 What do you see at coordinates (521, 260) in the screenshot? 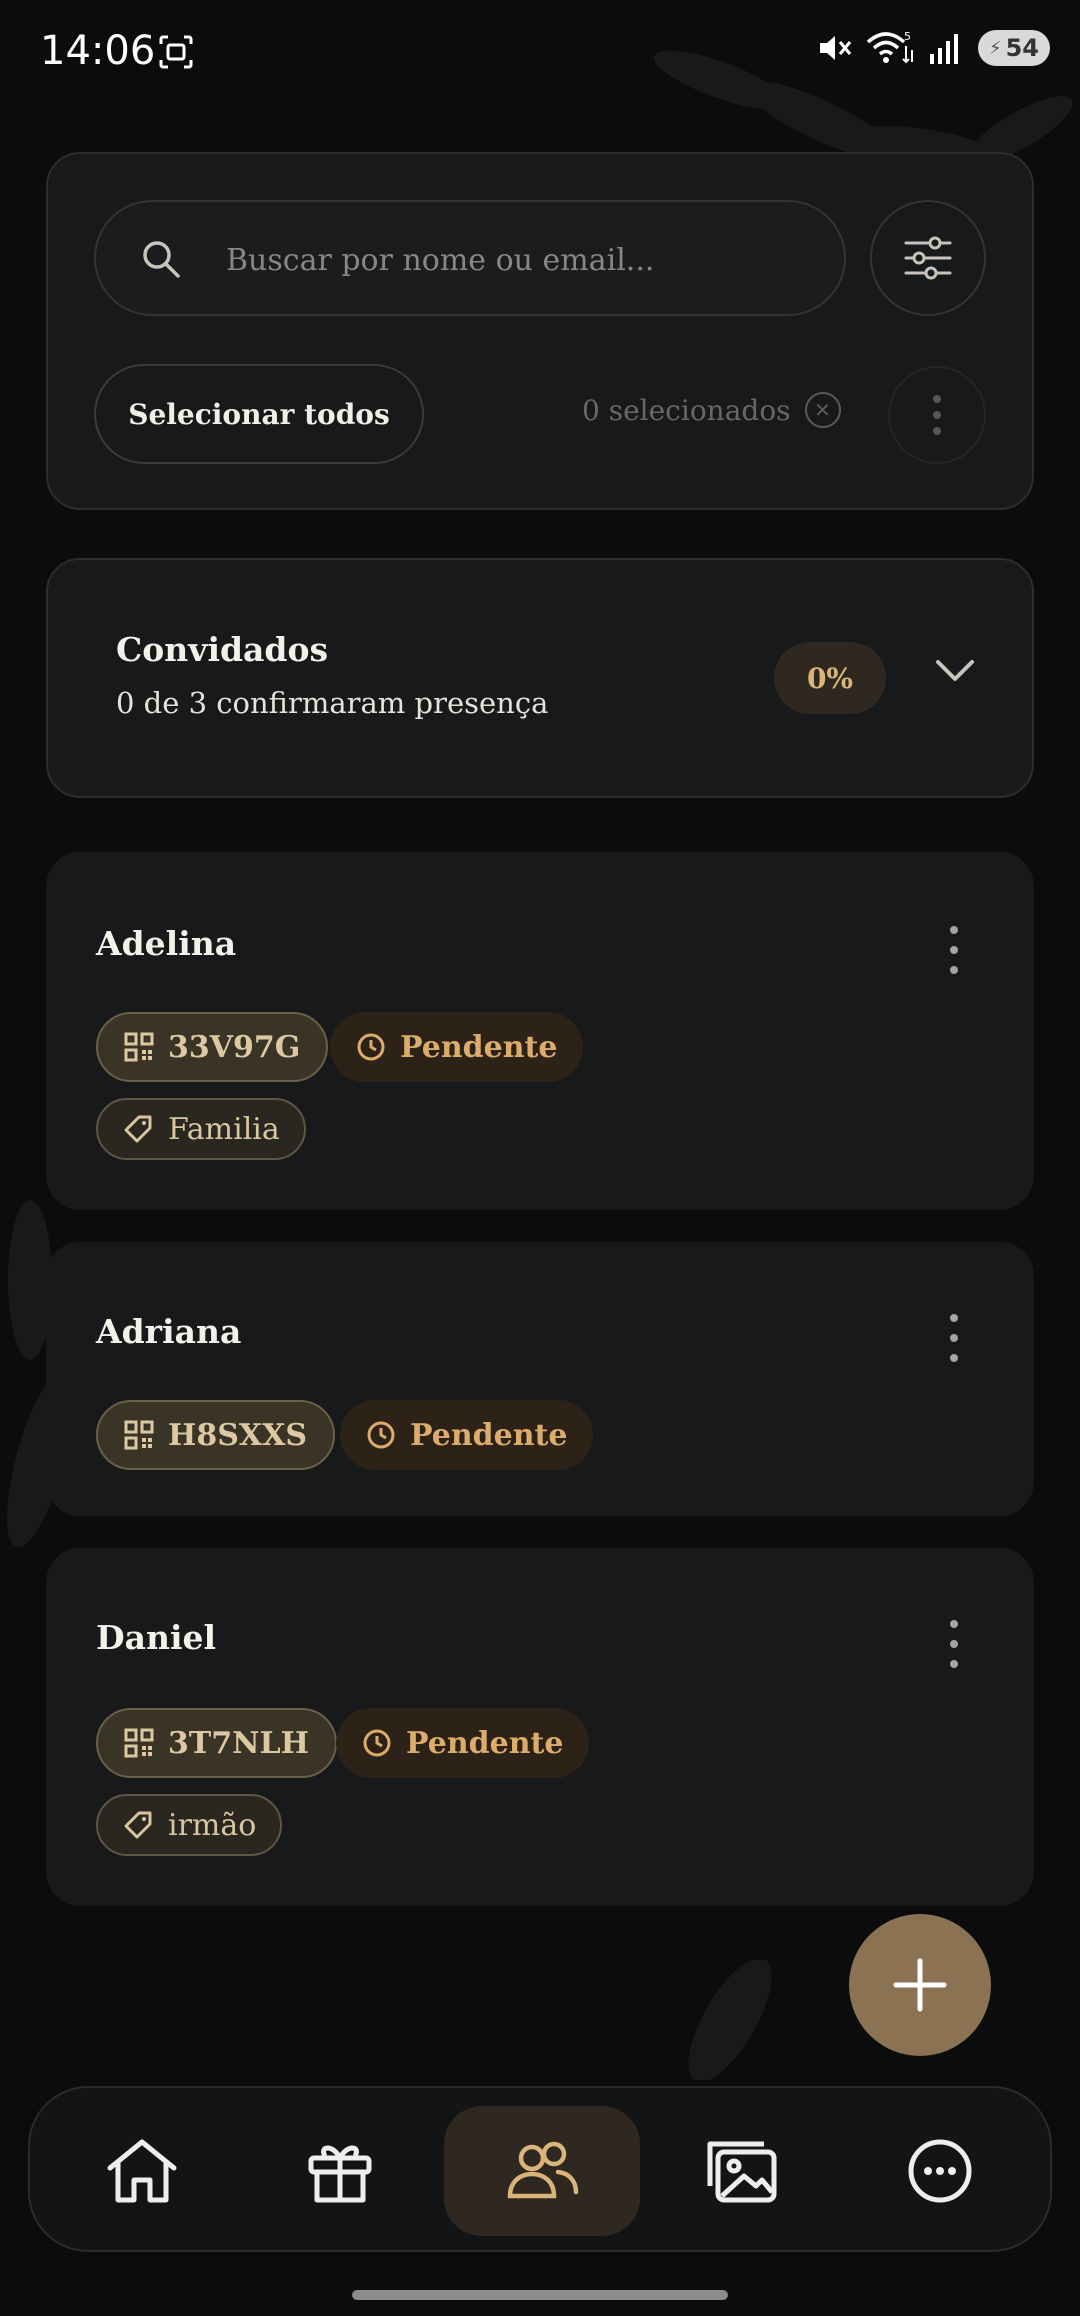
I see `search-input` at bounding box center [521, 260].